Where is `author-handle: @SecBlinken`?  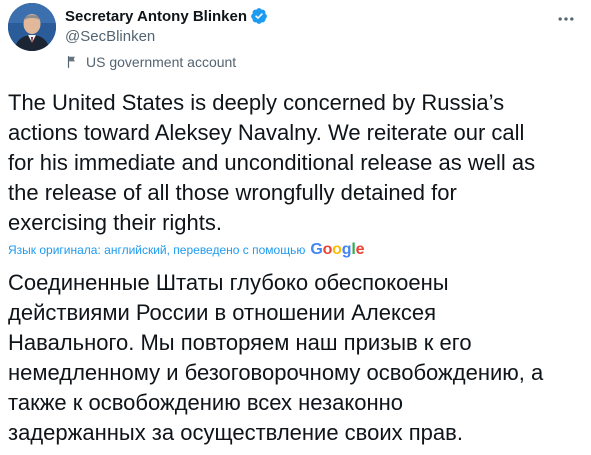
author-handle: @SecBlinken is located at coordinates (166, 38).